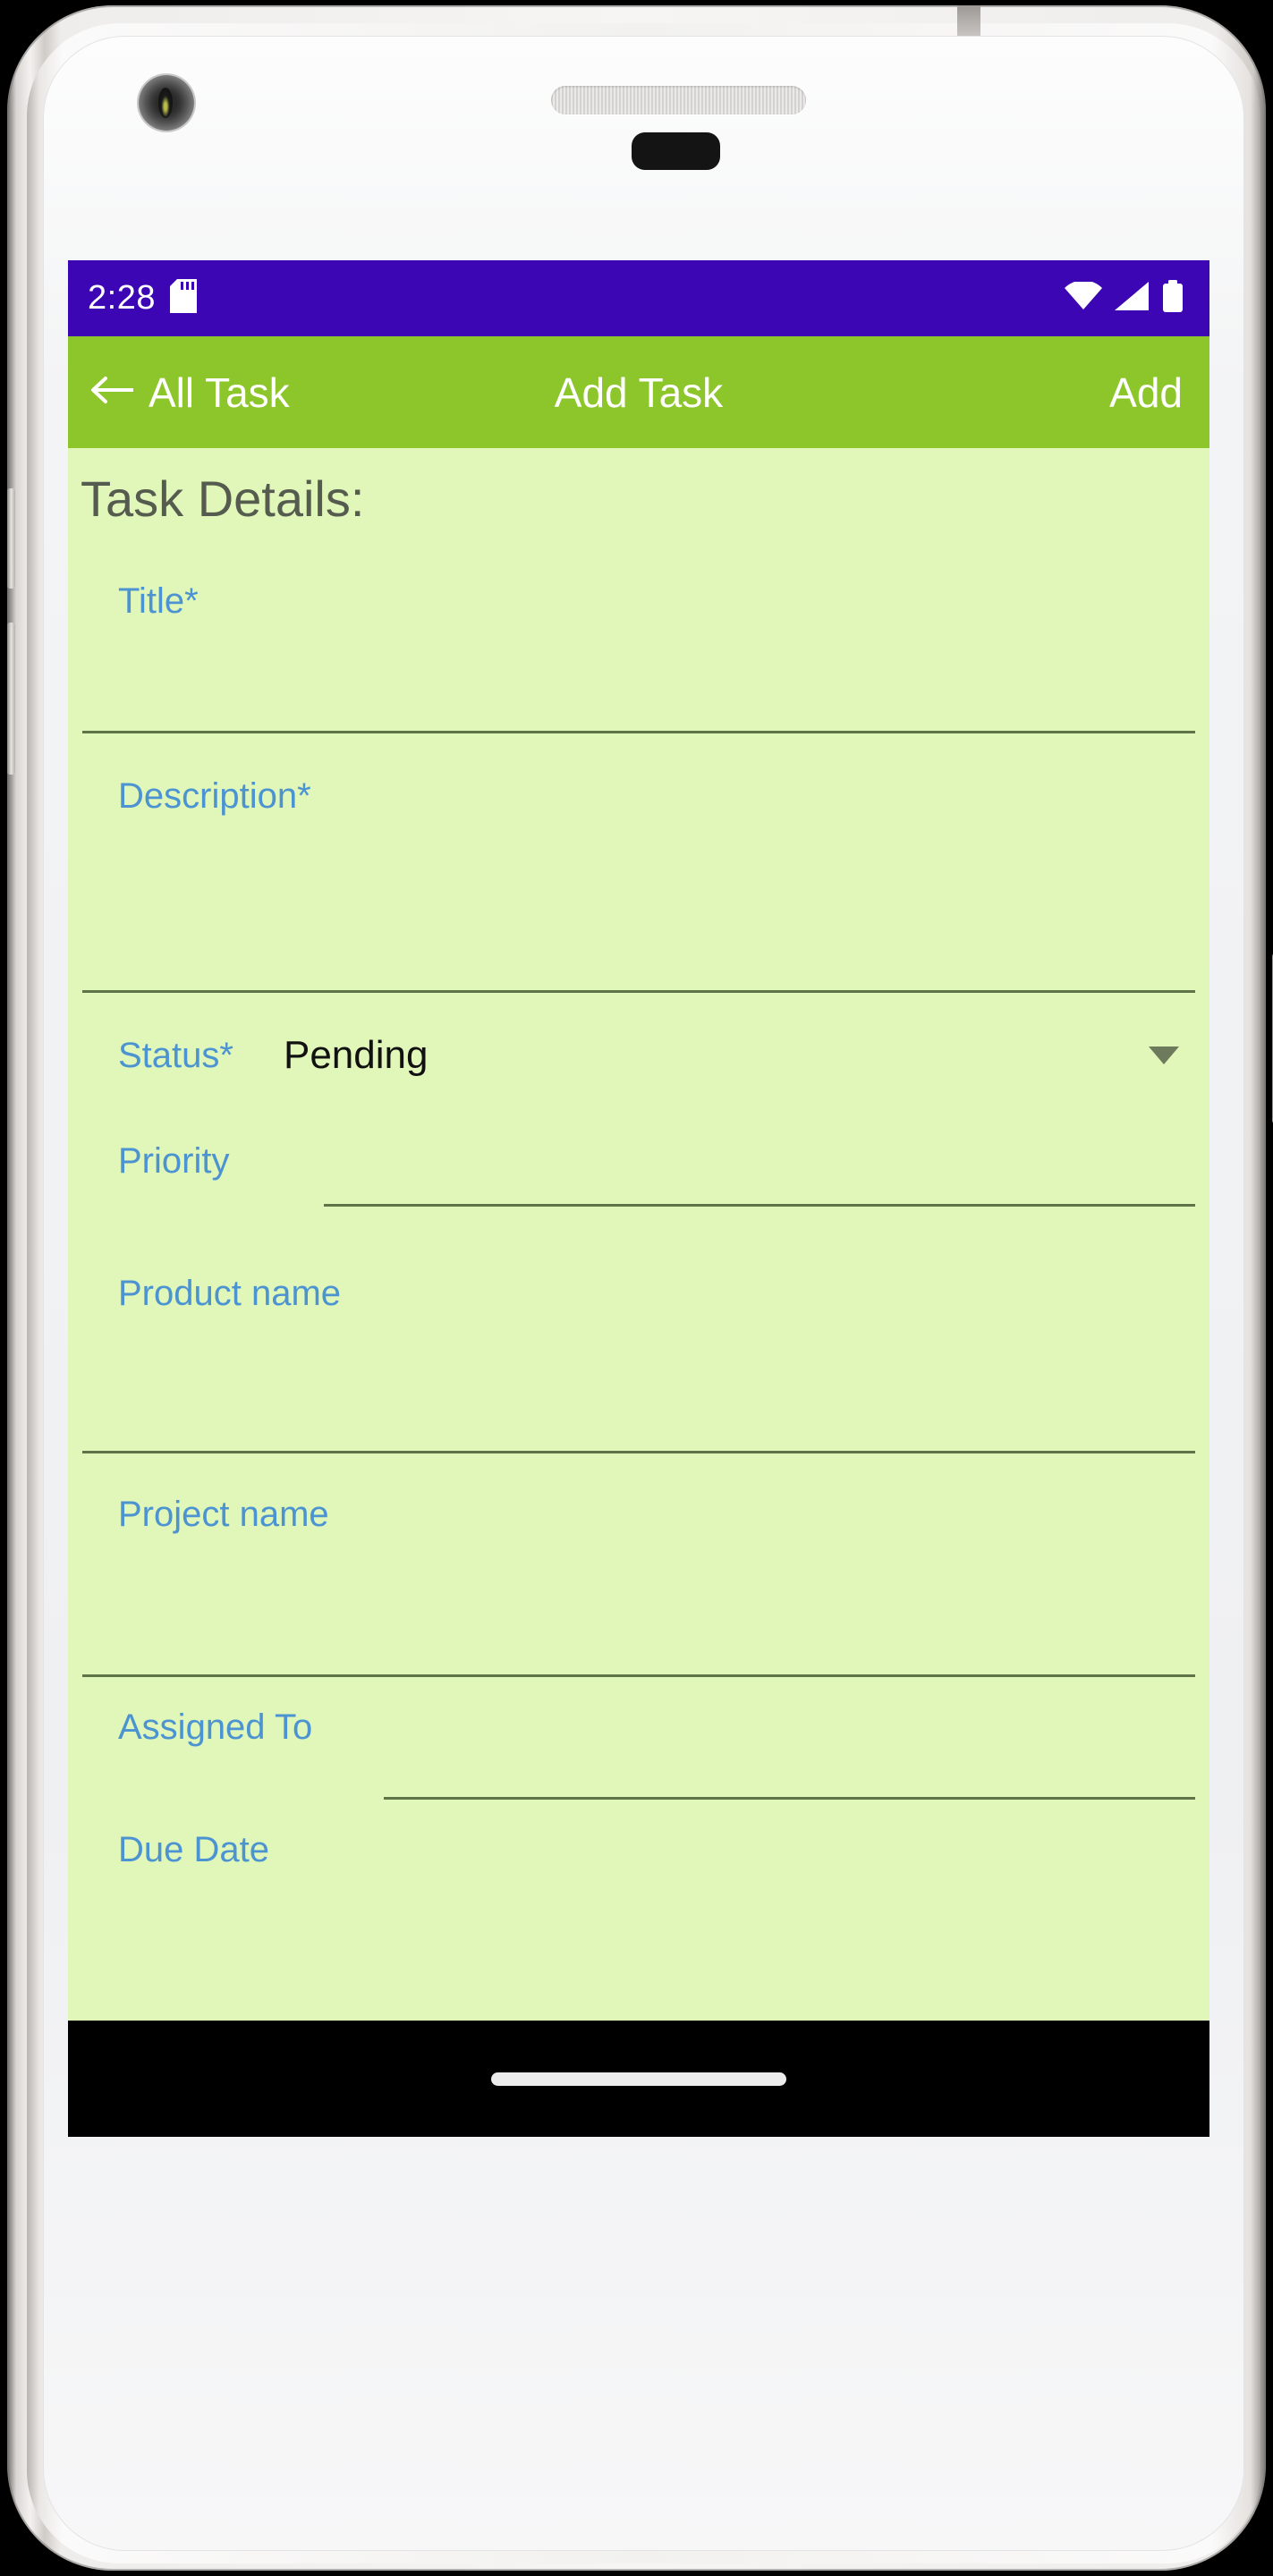 This screenshot has width=1273, height=2576. I want to click on add-button: Add, so click(1146, 393).